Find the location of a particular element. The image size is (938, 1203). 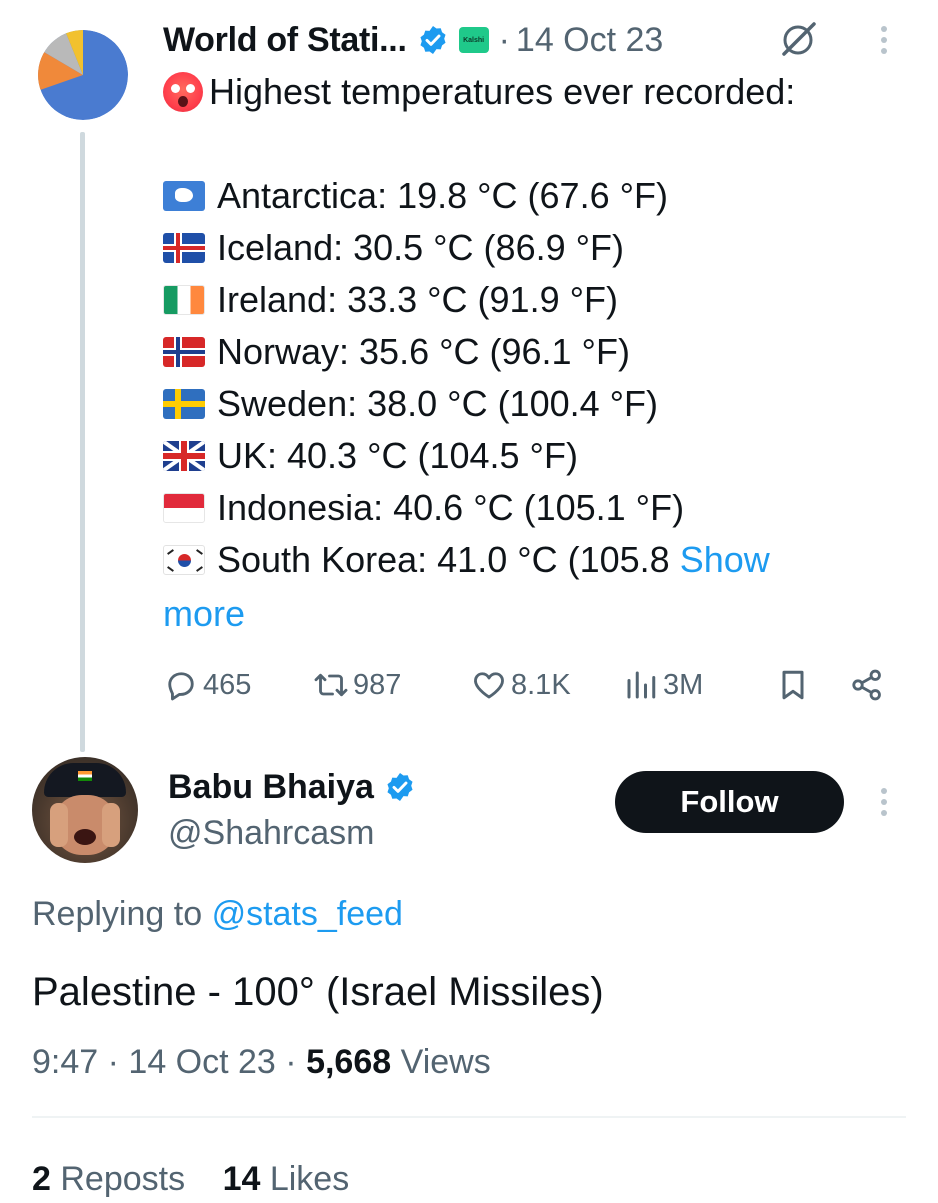

reply-metadata: 9:47 · 14 Oct 23 · 5,668 Views is located at coordinates (261, 1062).